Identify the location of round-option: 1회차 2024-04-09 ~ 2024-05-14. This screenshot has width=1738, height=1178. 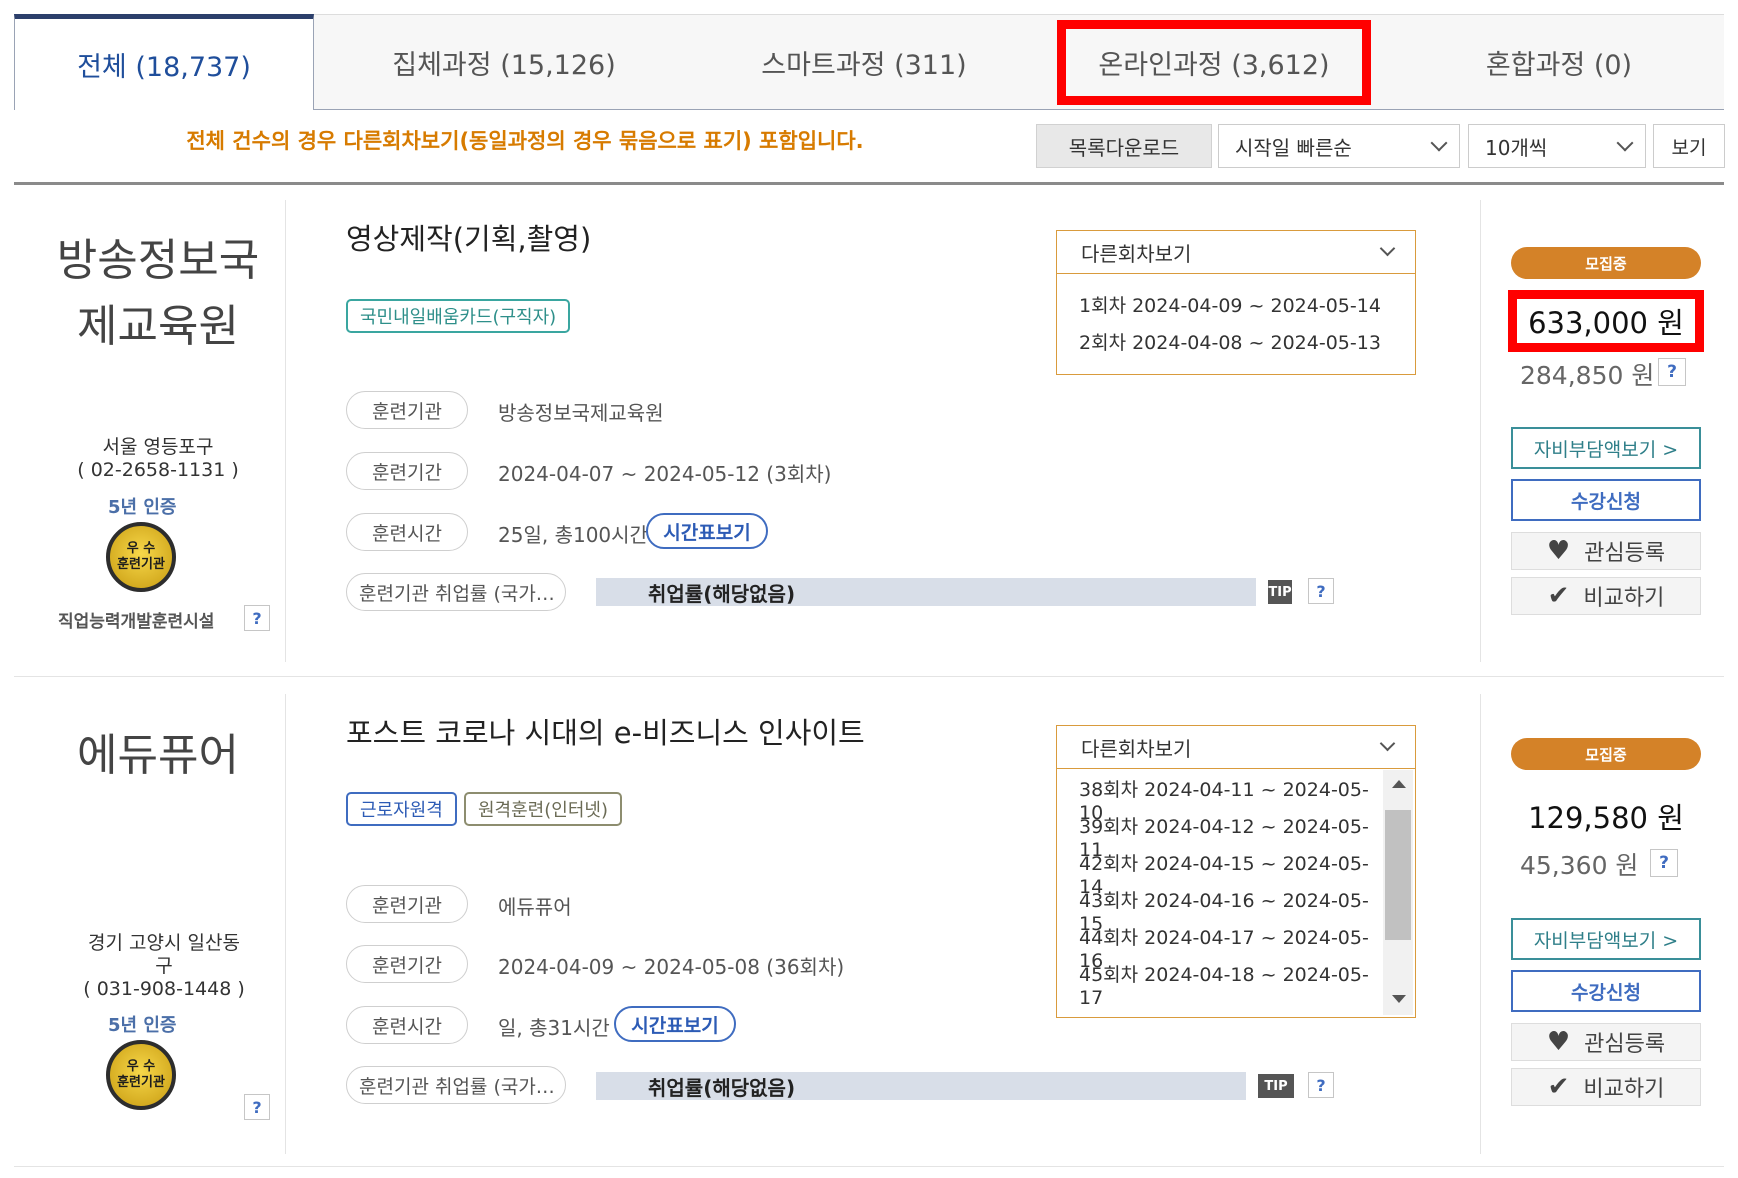
(1236, 304).